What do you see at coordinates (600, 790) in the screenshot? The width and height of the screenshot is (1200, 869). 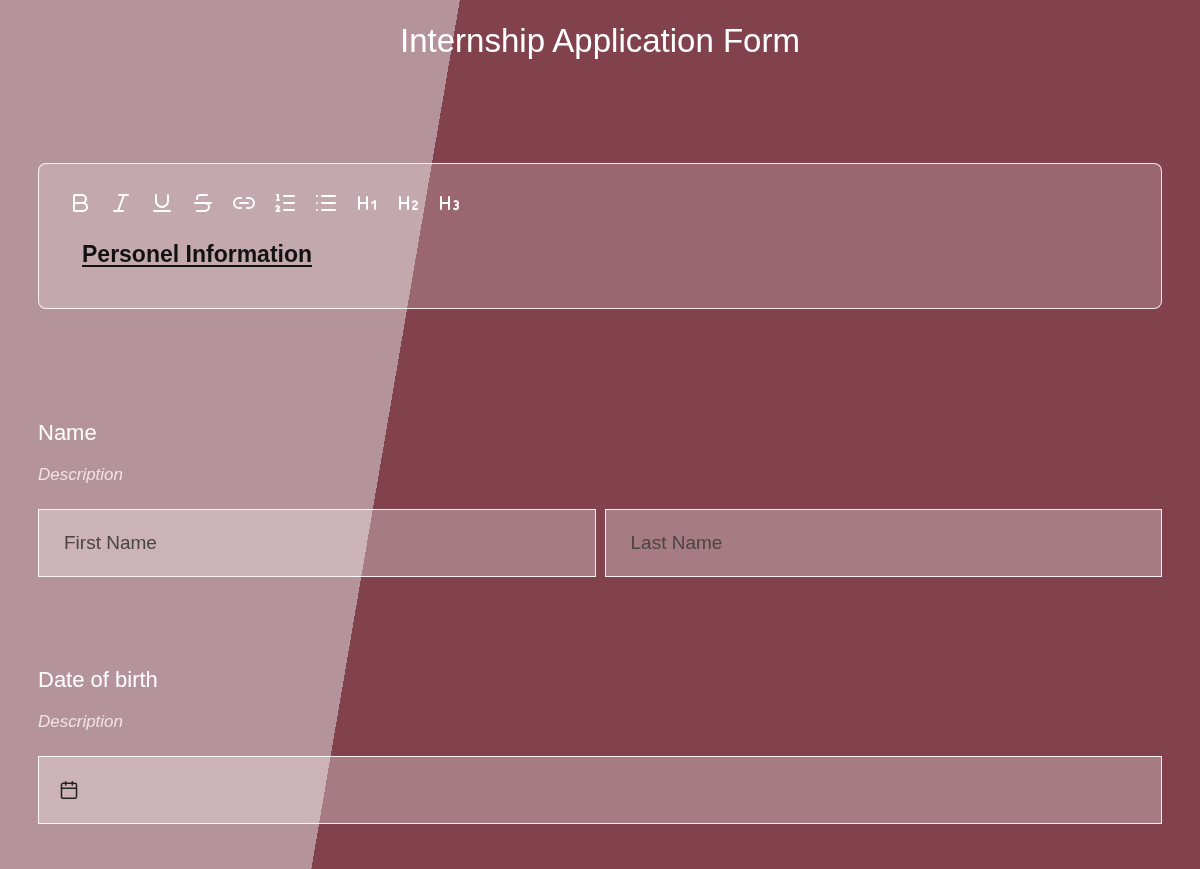 I see `date-field` at bounding box center [600, 790].